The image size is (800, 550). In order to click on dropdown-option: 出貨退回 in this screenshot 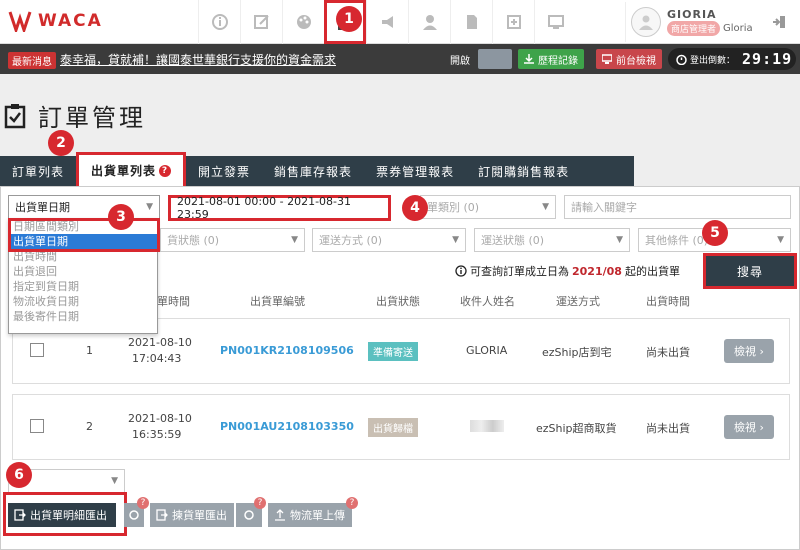, I will do `click(83, 271)`.